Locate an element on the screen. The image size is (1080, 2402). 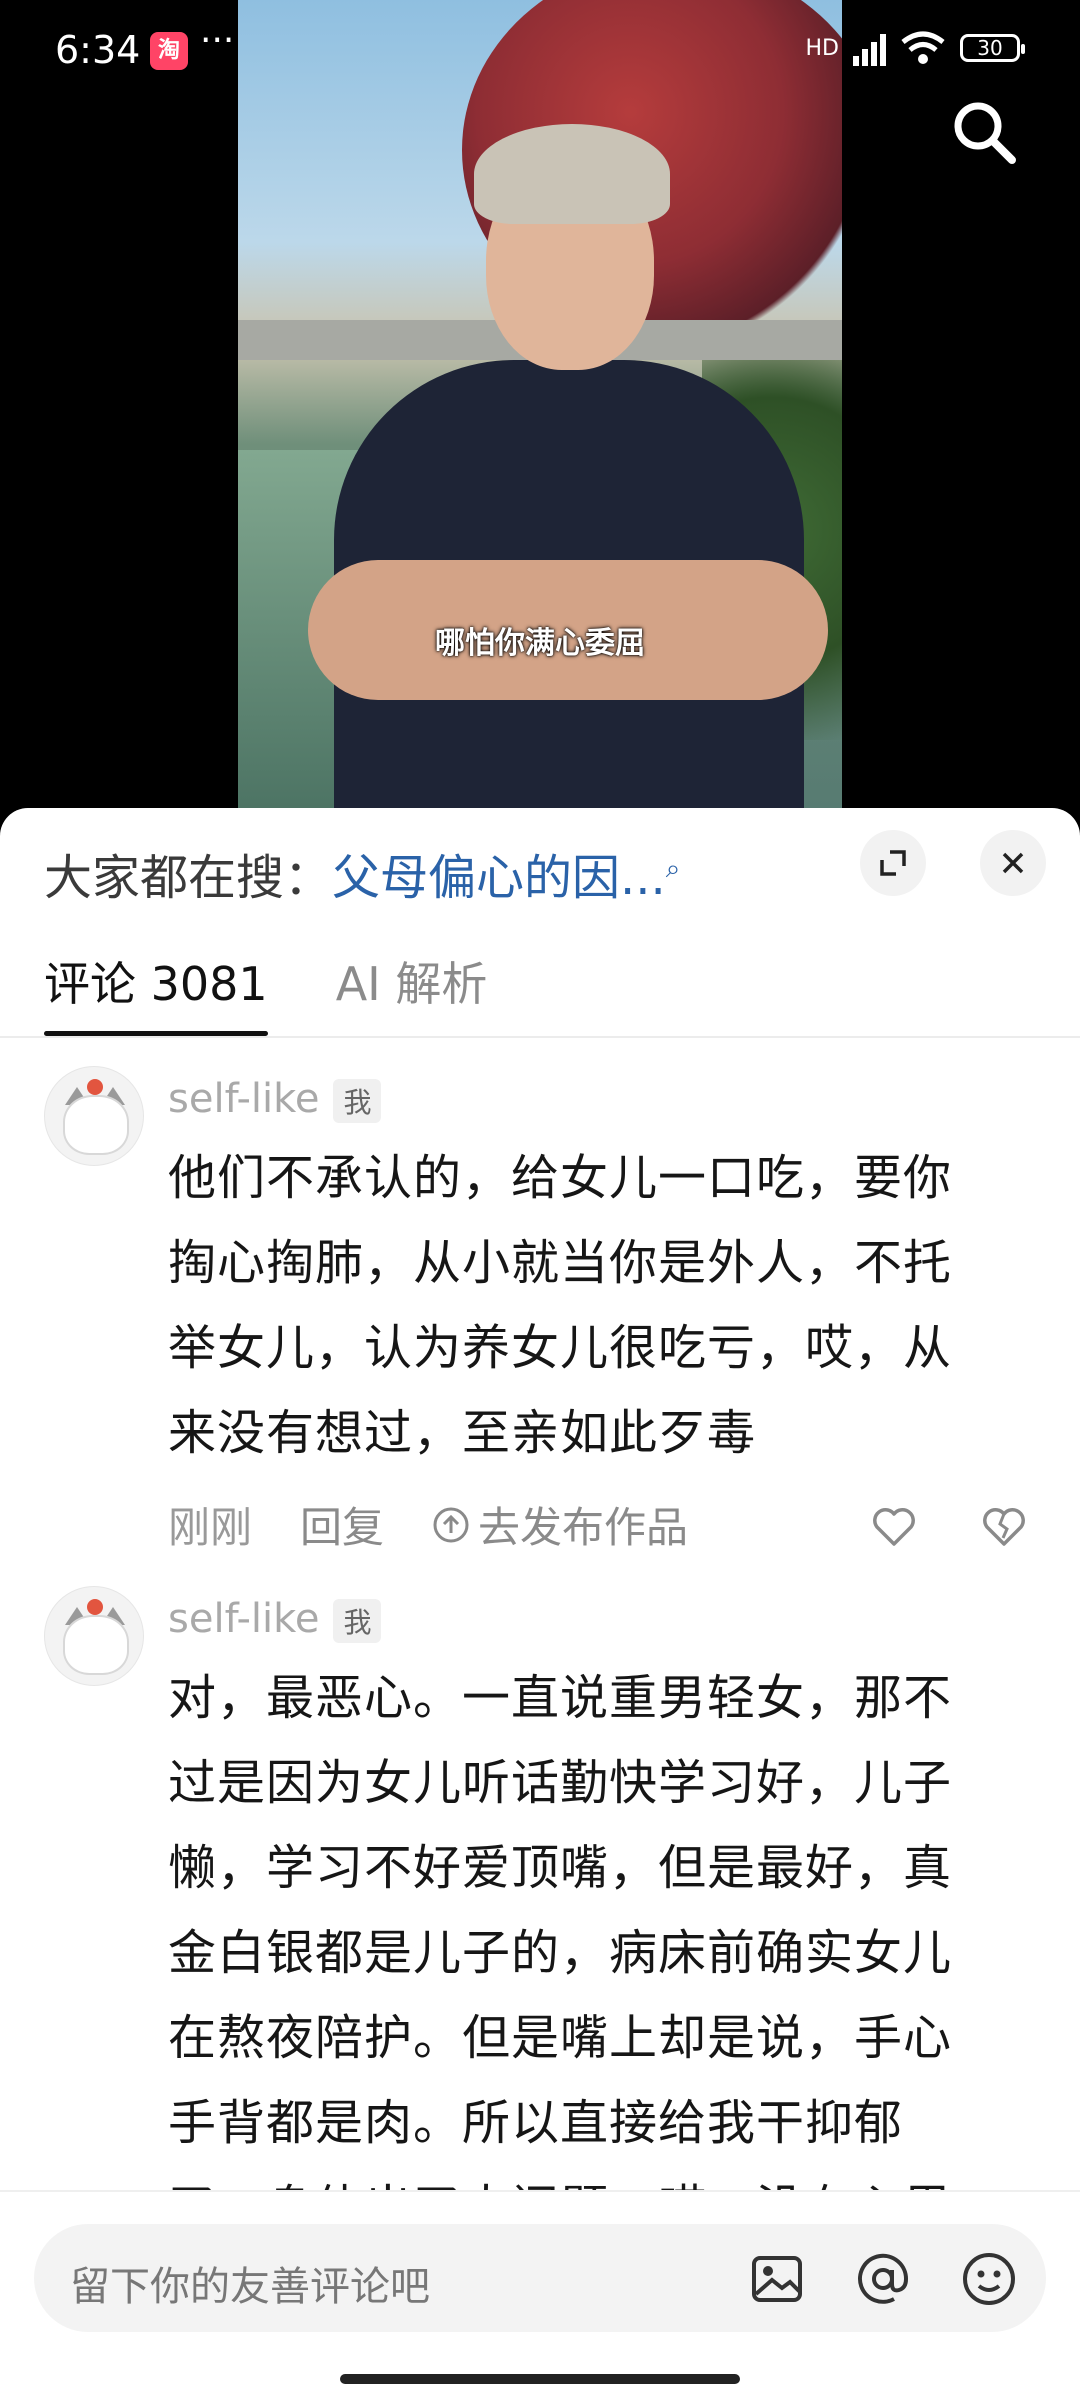
close-icon is located at coordinates (1013, 863).